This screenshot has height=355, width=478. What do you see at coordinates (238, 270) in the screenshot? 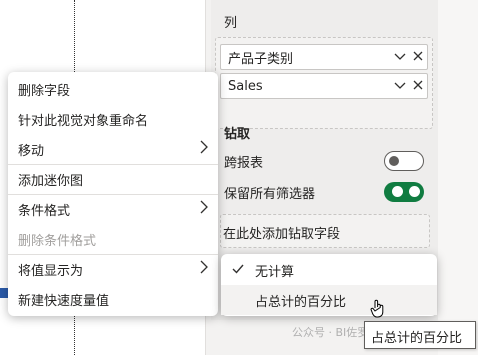
I see `checkmark-icon` at bounding box center [238, 270].